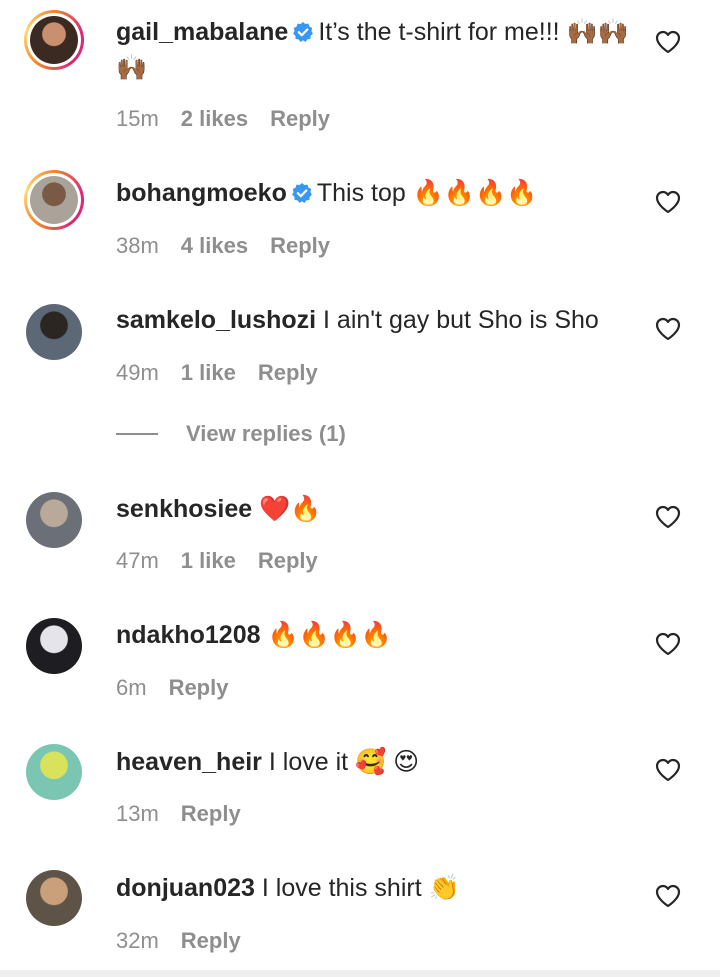 The height and width of the screenshot is (977, 720). I want to click on comment-text-line: ndakho1208 🔥🔥🔥🔥, so click(376, 635).